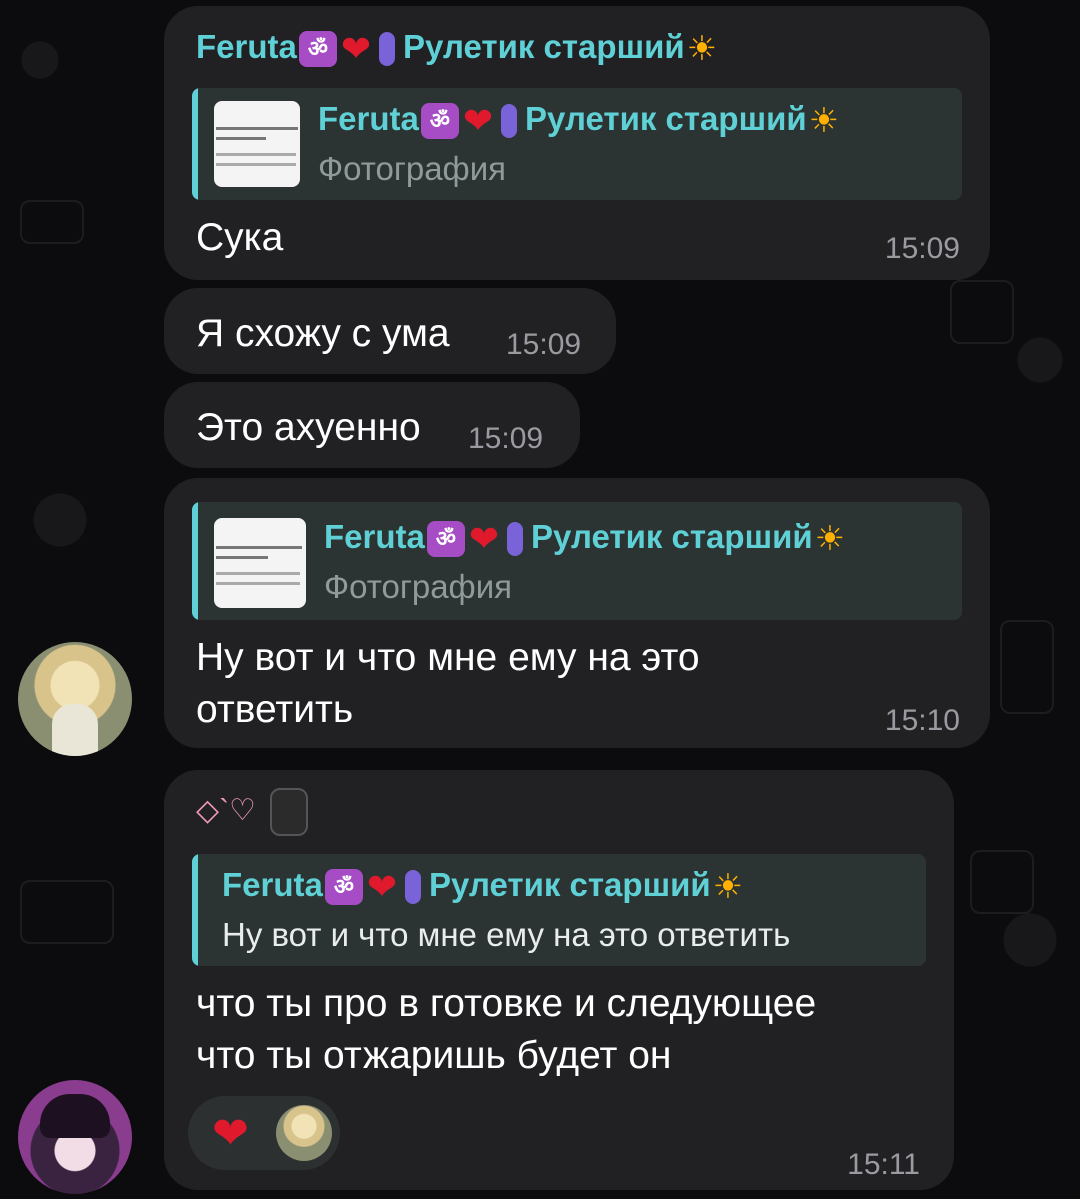 The image size is (1080, 1199). Describe the element at coordinates (1027, 667) in the screenshot. I see `controller-doodle` at that location.